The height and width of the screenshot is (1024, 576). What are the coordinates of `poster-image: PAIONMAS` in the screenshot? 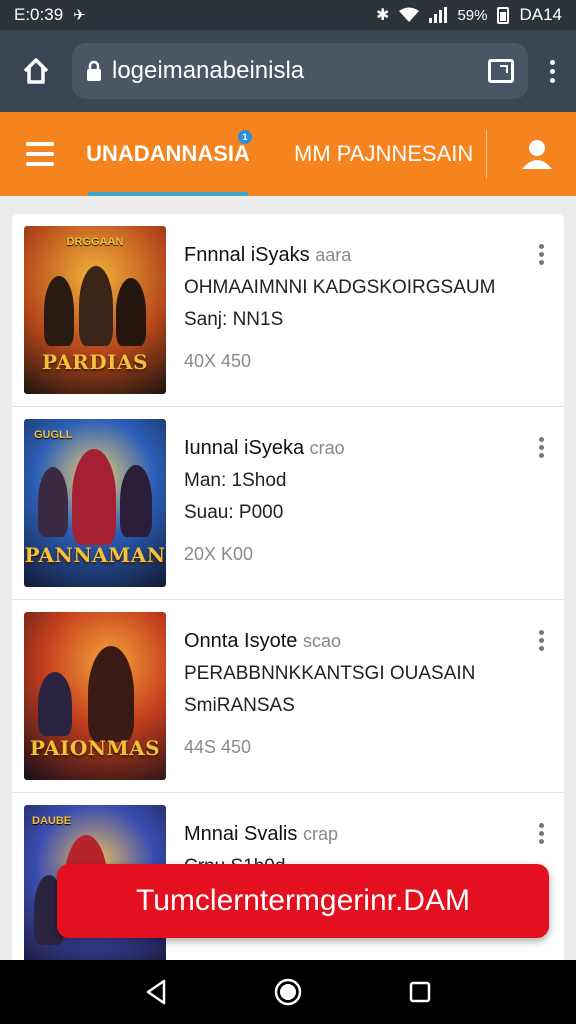 It's located at (95, 696).